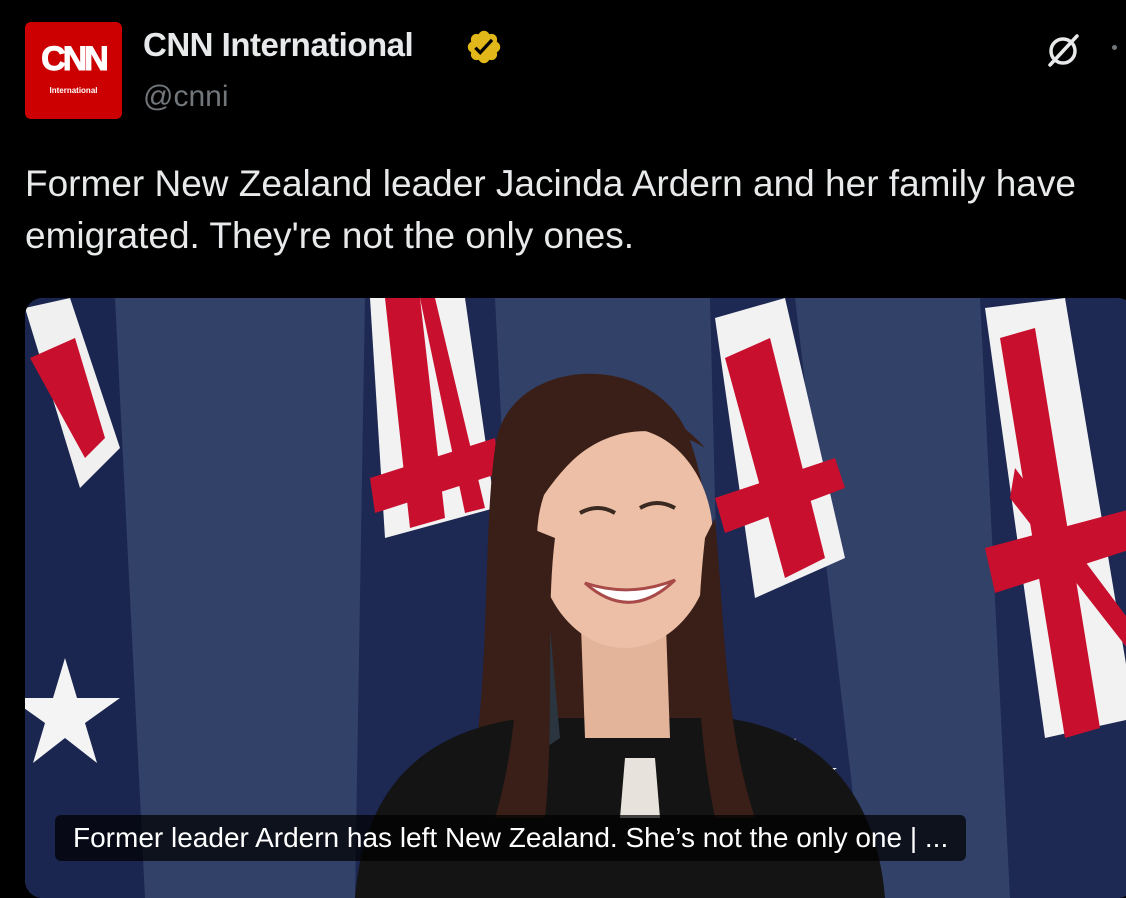  Describe the element at coordinates (186, 97) in the screenshot. I see `account-handle: @cnni` at that location.